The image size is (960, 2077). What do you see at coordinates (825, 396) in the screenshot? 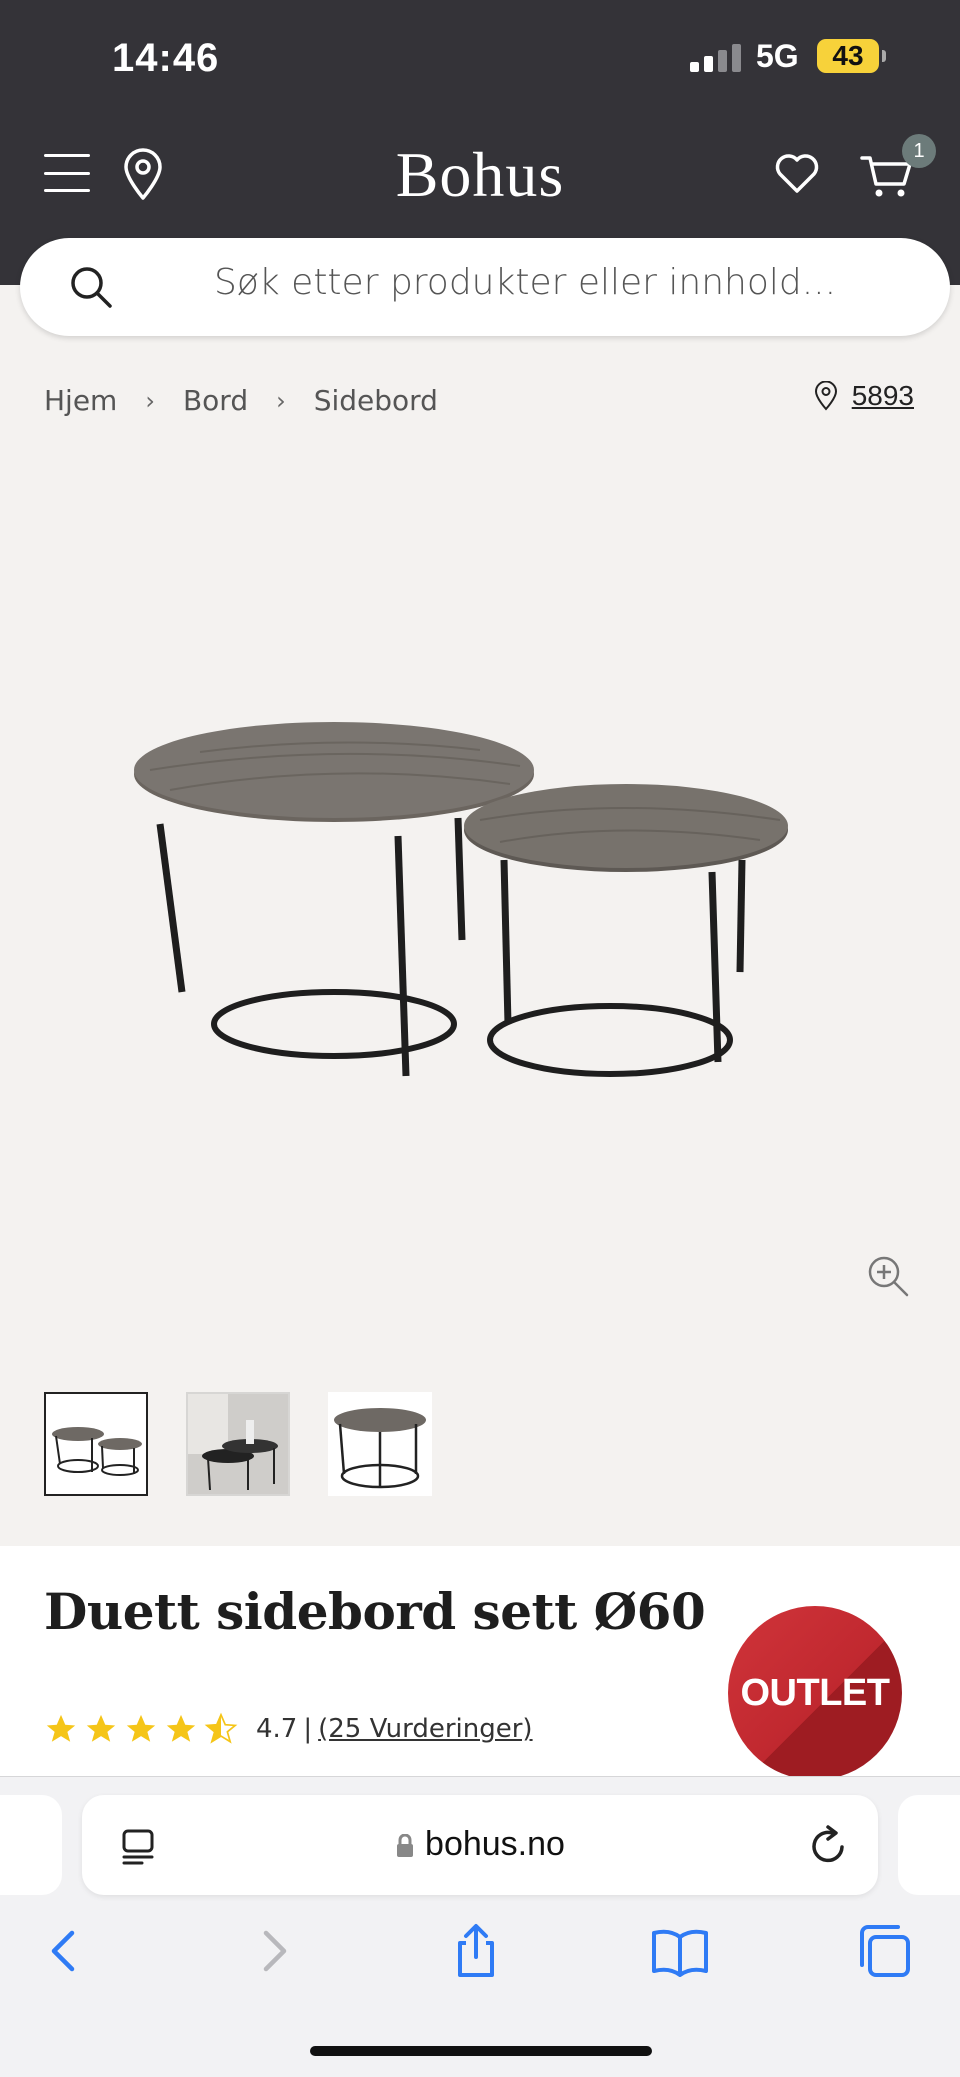
I see `location-pin-icon` at bounding box center [825, 396].